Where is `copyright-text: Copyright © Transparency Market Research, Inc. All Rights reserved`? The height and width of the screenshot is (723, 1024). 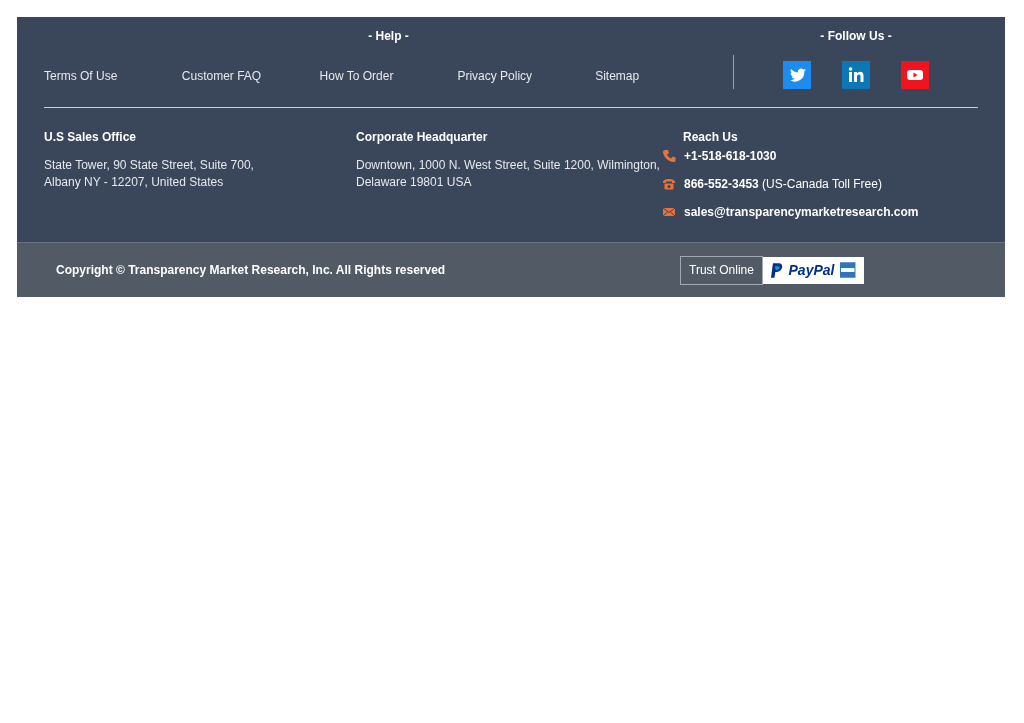
copyright-text: Copyright © Transparency Market Research, Inc. All Rights reserved is located at coordinates (251, 270).